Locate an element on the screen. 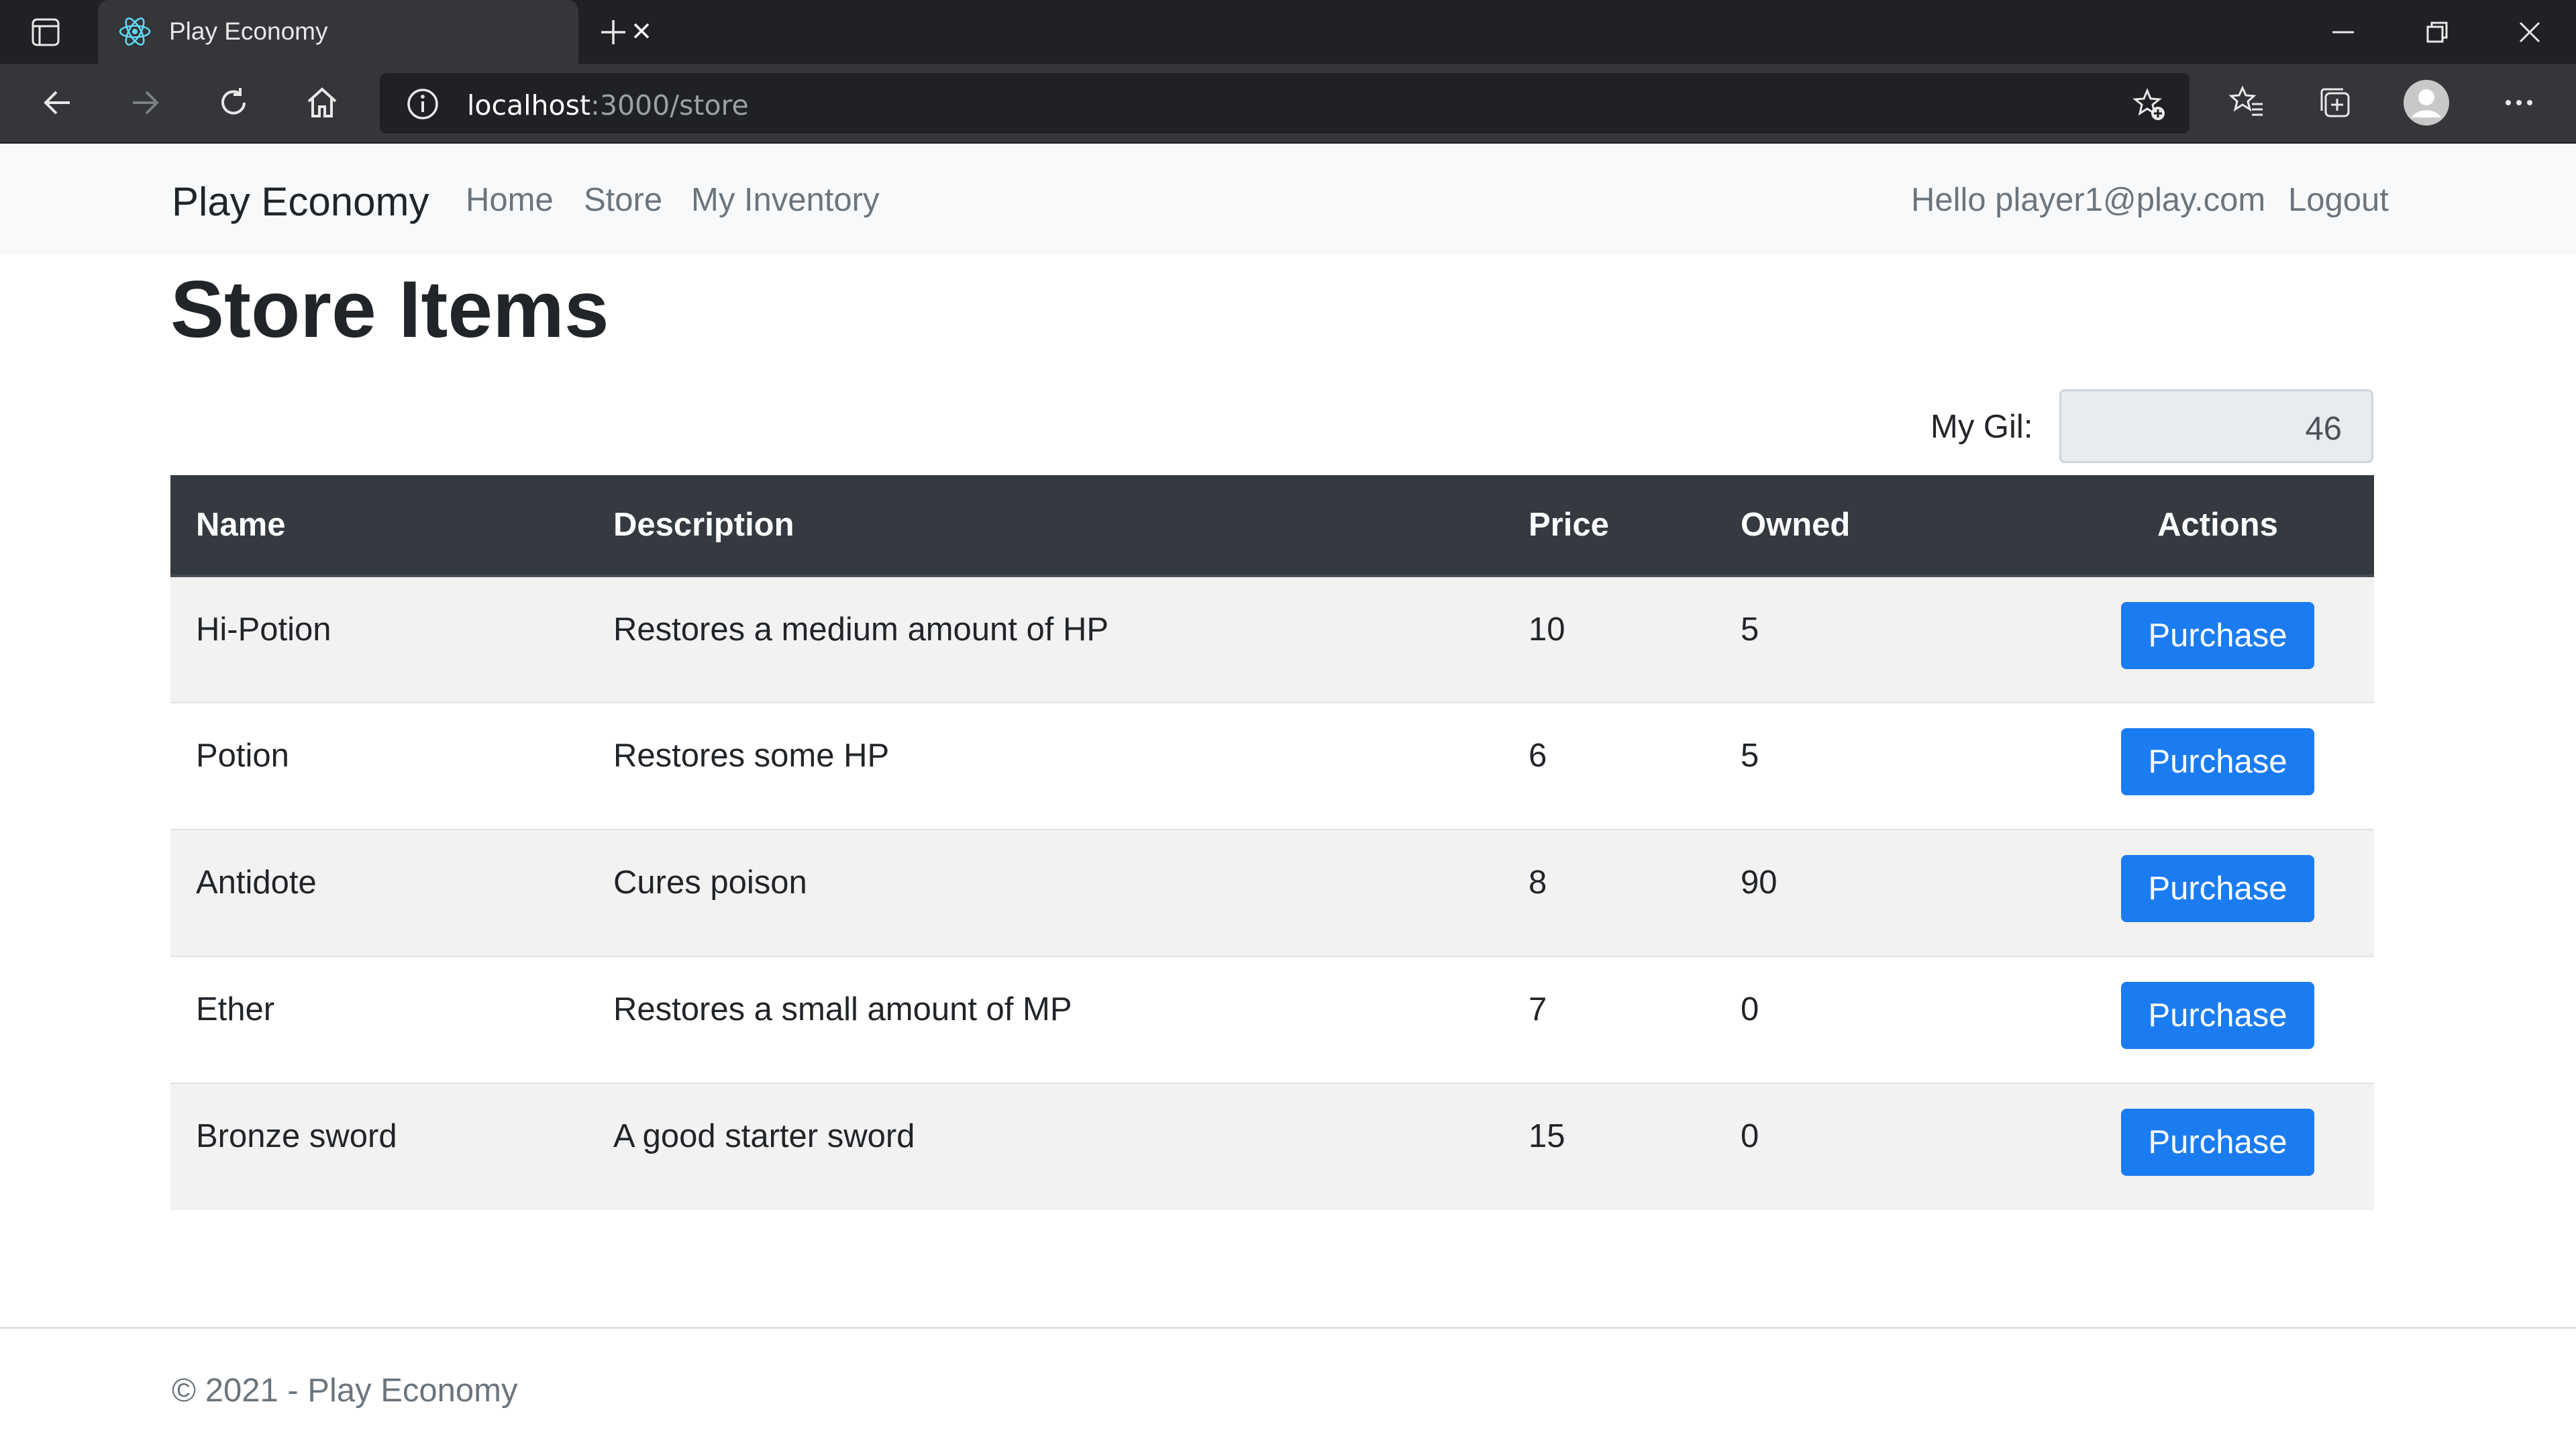 This screenshot has width=2576, height=1451. item-name: Potion is located at coordinates (379, 766).